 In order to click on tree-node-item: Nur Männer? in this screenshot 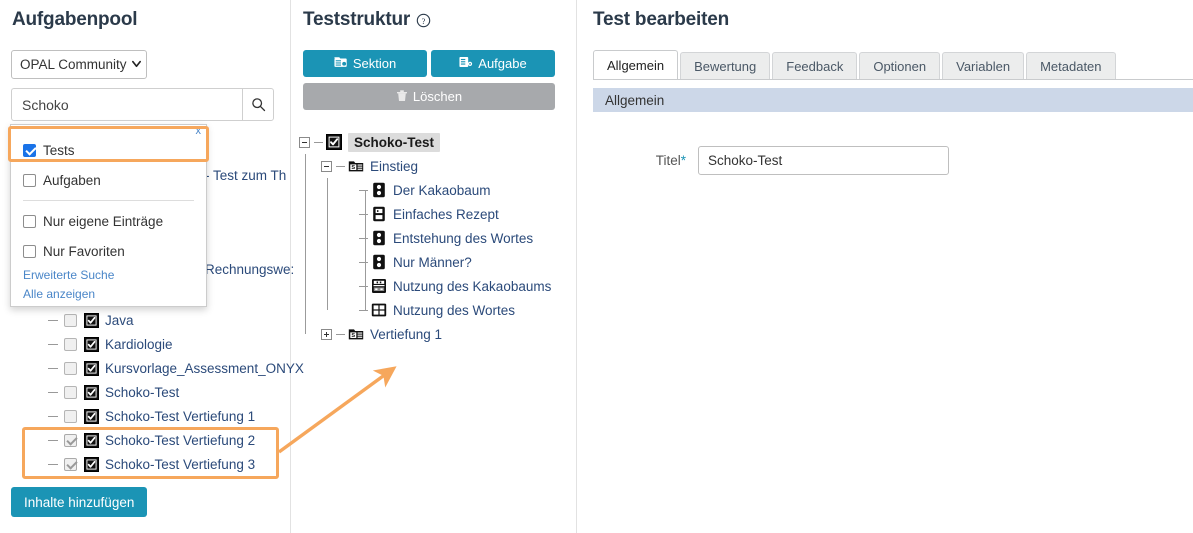, I will do `click(425, 262)`.